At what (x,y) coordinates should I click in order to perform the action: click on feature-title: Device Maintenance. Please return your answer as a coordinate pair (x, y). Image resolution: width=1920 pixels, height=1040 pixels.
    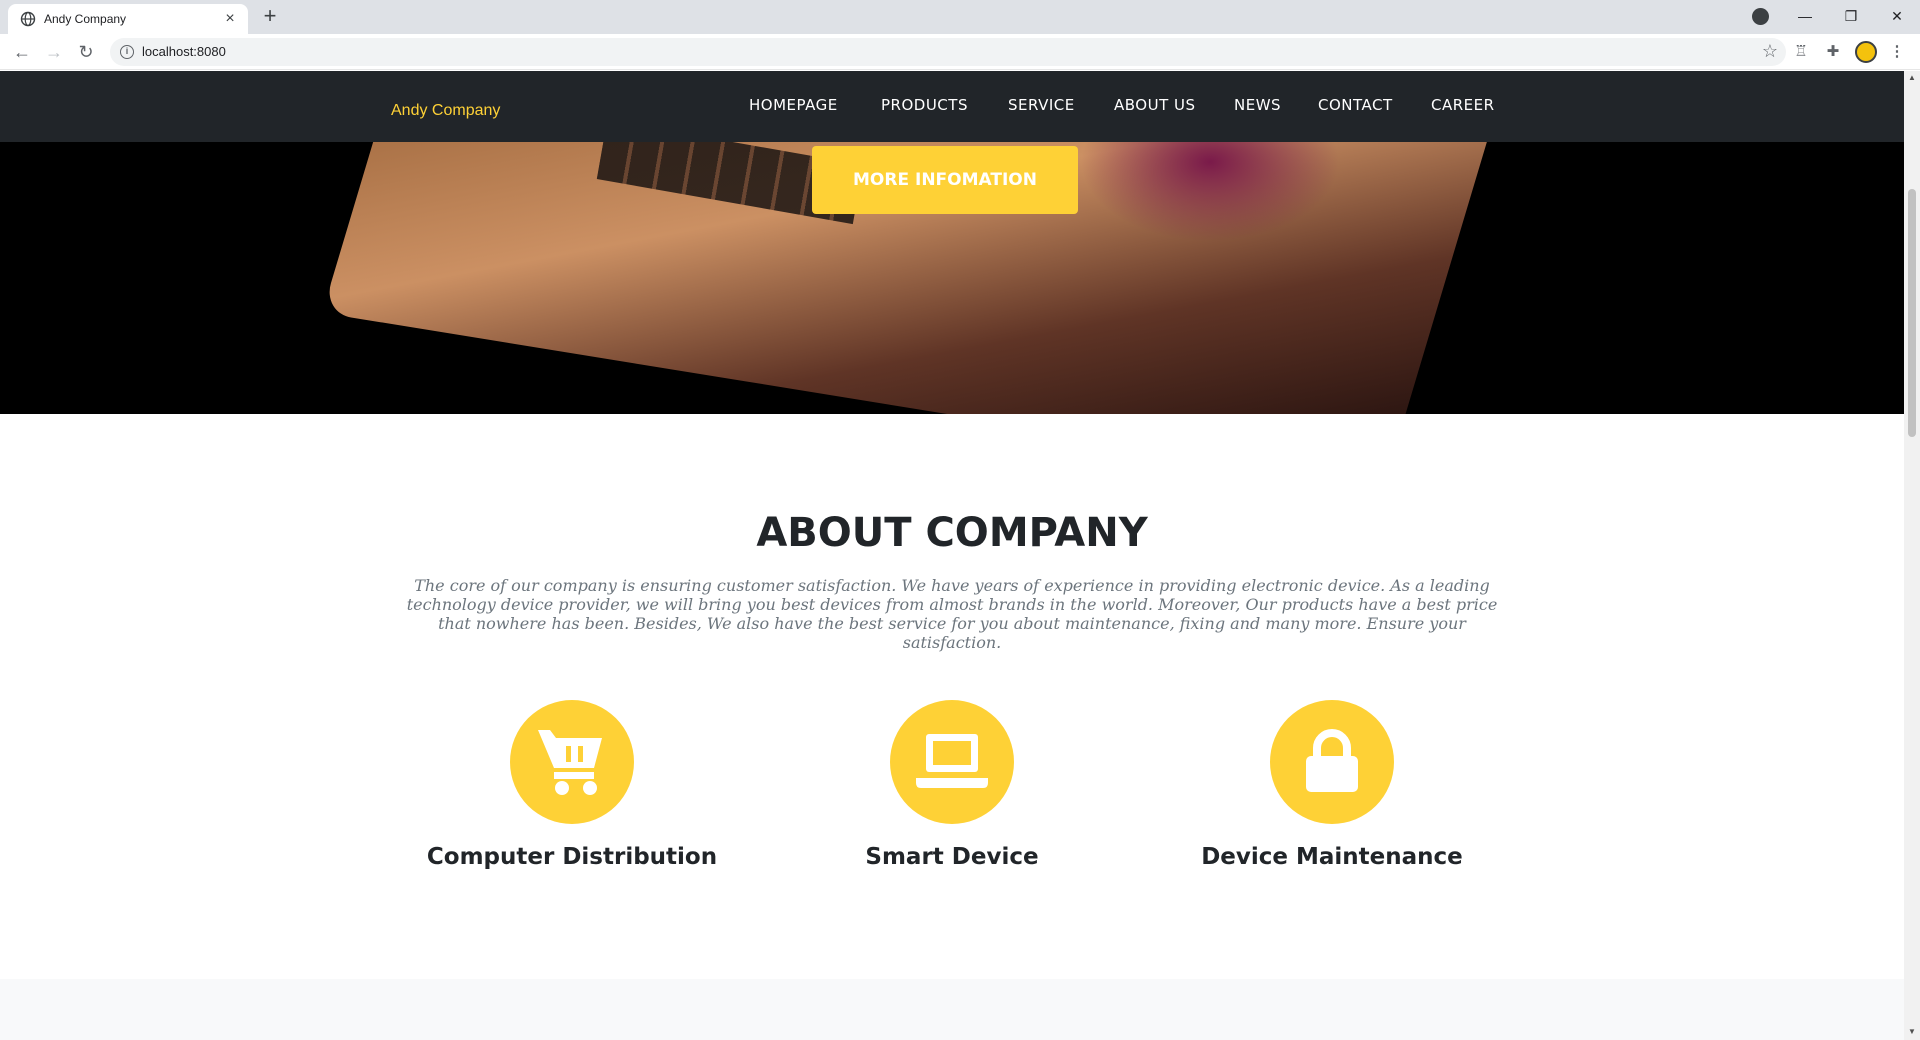
    Looking at the image, I should click on (1332, 857).